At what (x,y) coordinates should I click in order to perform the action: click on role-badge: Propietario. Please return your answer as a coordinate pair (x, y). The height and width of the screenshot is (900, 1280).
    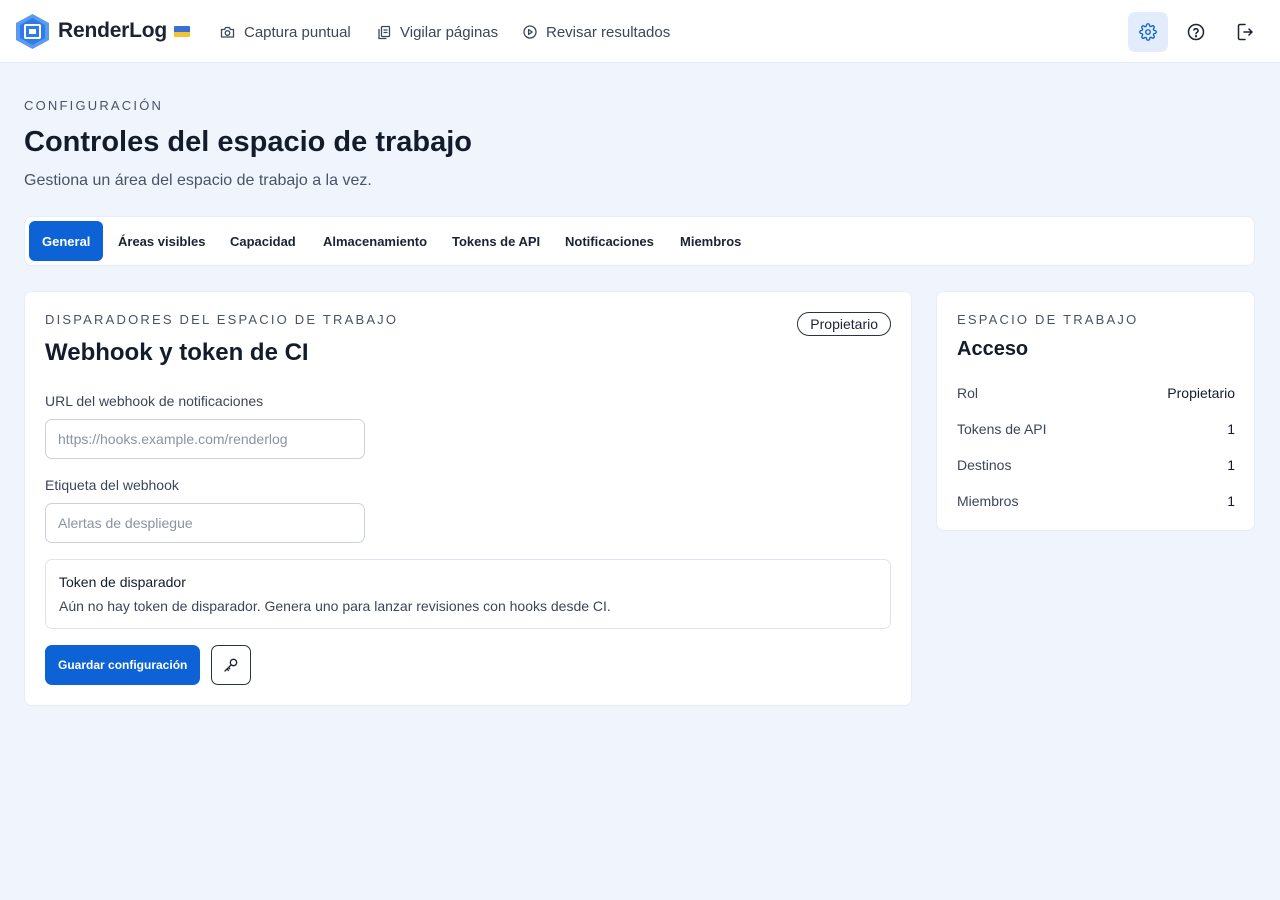
    Looking at the image, I should click on (844, 324).